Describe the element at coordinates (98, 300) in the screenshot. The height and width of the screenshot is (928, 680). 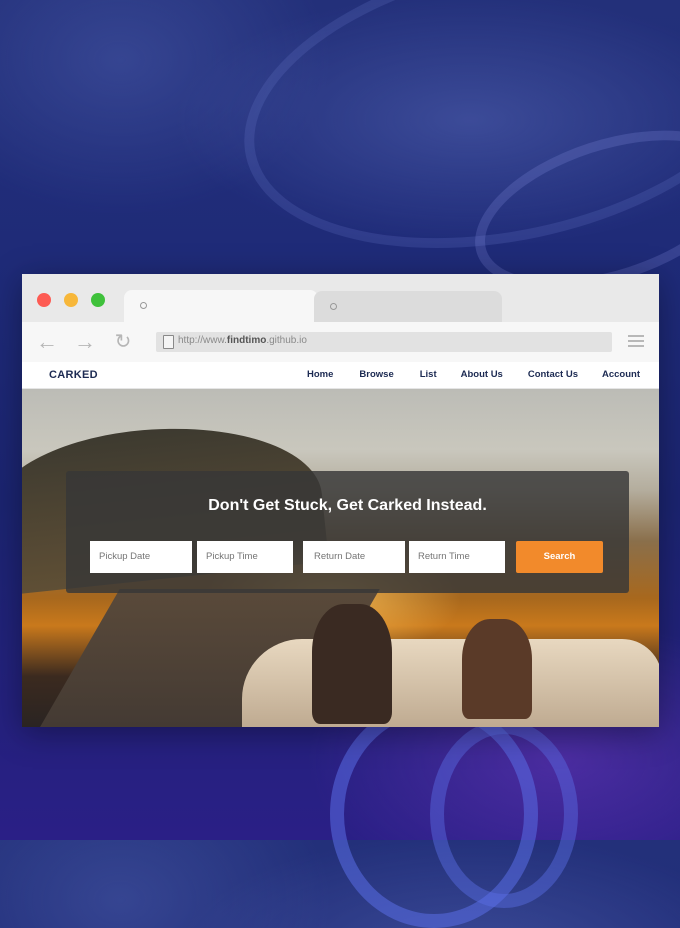
I see `maximize-window-button` at that location.